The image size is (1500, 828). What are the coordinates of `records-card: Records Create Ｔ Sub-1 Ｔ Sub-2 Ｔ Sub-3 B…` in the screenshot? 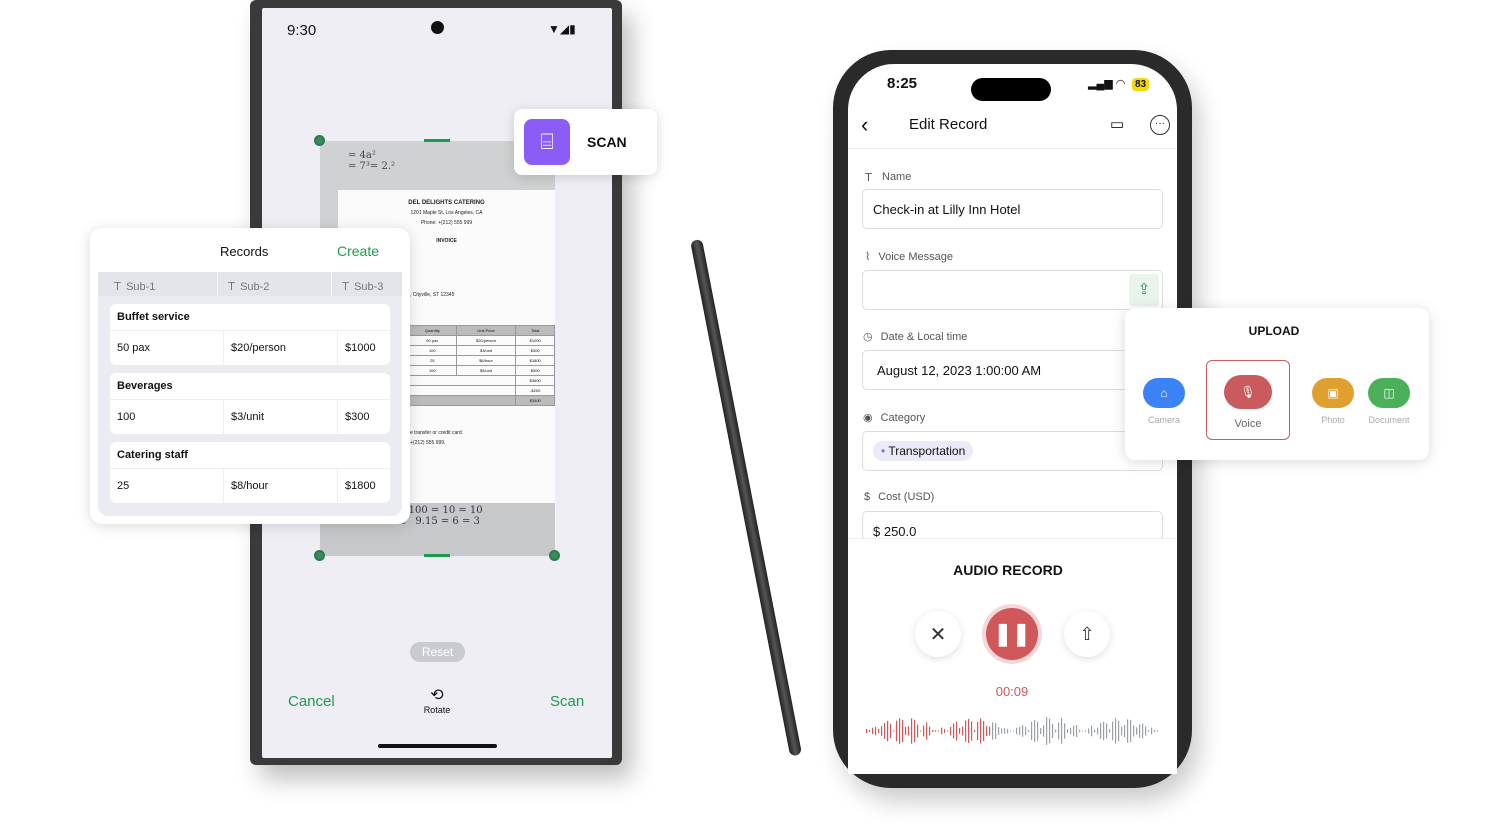 It's located at (250, 376).